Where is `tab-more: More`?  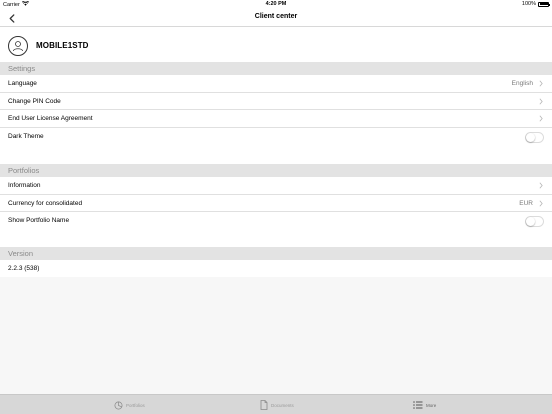 tab-more: More is located at coordinates (424, 404).